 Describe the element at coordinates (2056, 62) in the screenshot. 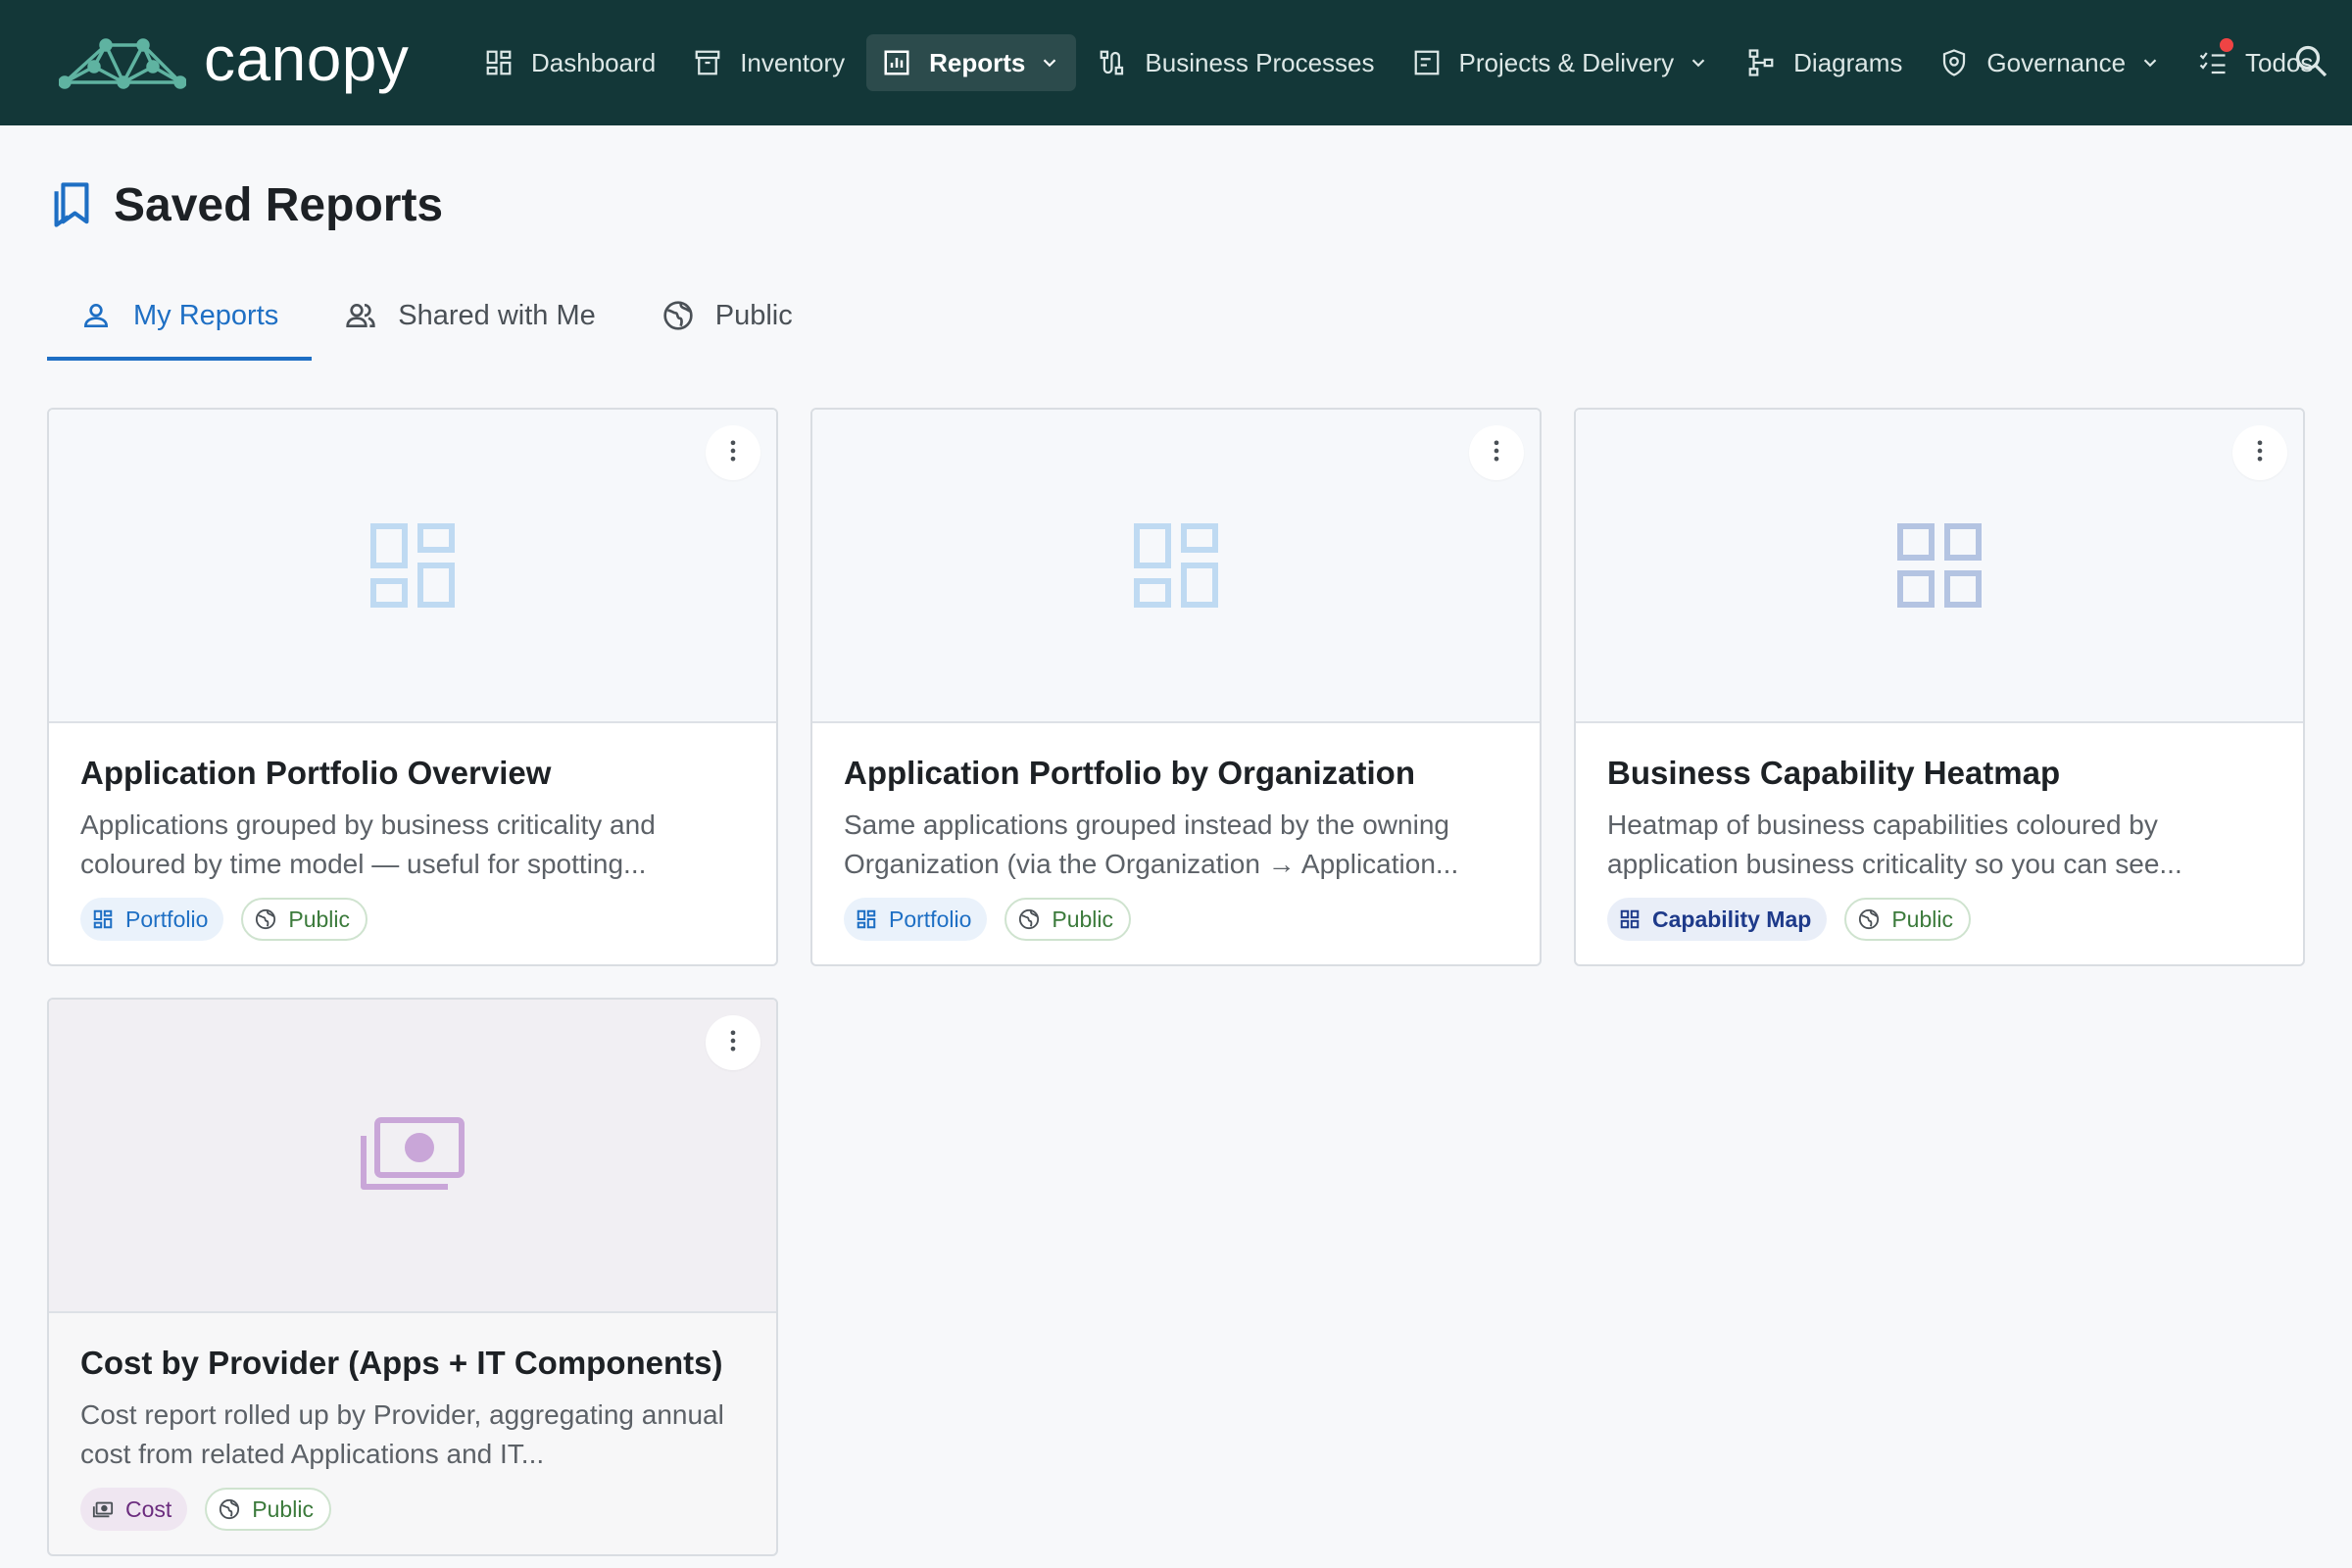

I see `nav-label: Governance` at that location.